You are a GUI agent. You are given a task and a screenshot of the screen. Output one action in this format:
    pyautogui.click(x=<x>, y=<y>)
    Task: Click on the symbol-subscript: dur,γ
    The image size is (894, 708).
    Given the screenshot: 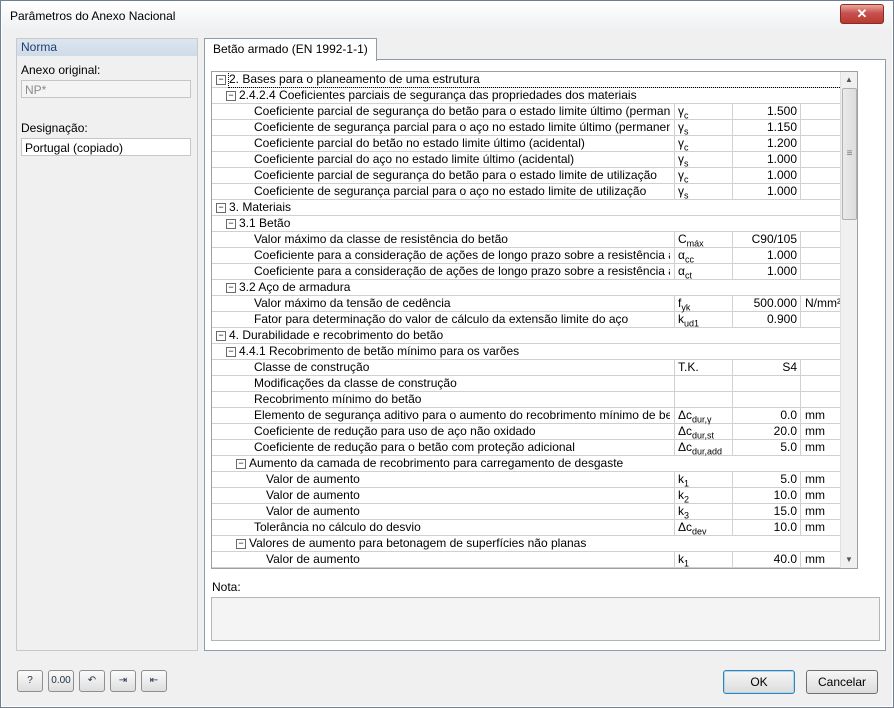 What is the action you would take?
    pyautogui.click(x=702, y=419)
    